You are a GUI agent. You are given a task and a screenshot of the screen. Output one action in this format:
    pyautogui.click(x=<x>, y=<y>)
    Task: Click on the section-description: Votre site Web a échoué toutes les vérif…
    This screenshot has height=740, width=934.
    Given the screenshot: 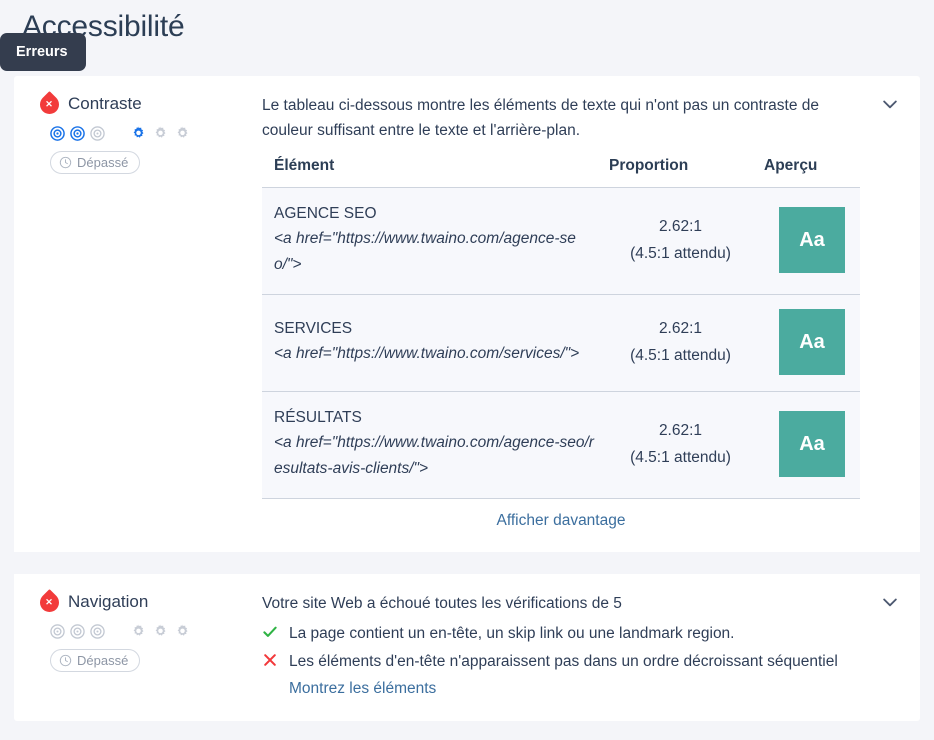 What is the action you would take?
    pyautogui.click(x=442, y=603)
    